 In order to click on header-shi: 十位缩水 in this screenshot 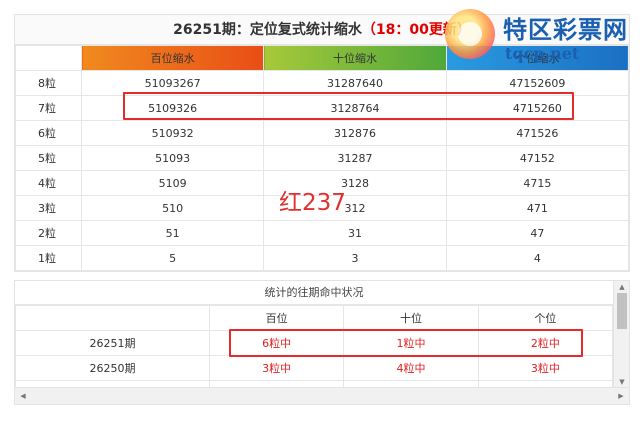, I will do `click(355, 58)`.